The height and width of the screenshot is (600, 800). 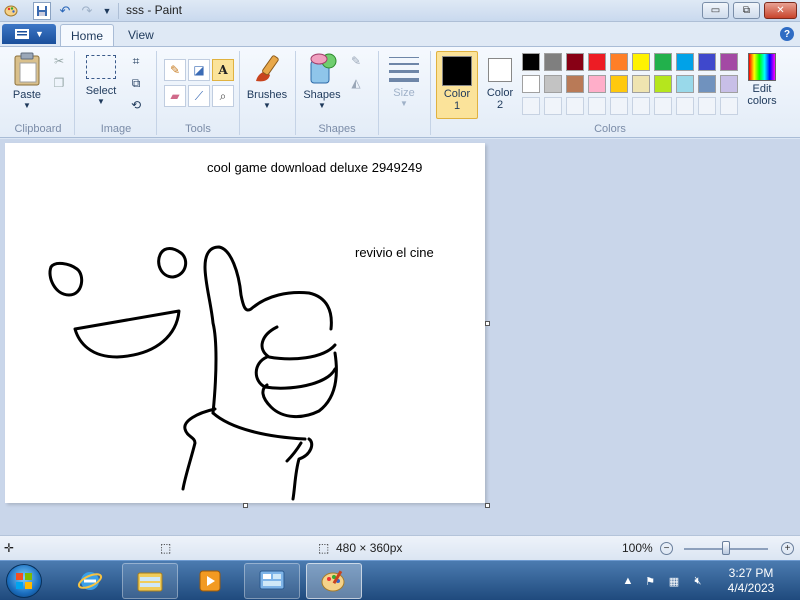 I want to click on paint-app-icon, so click(x=11, y=11).